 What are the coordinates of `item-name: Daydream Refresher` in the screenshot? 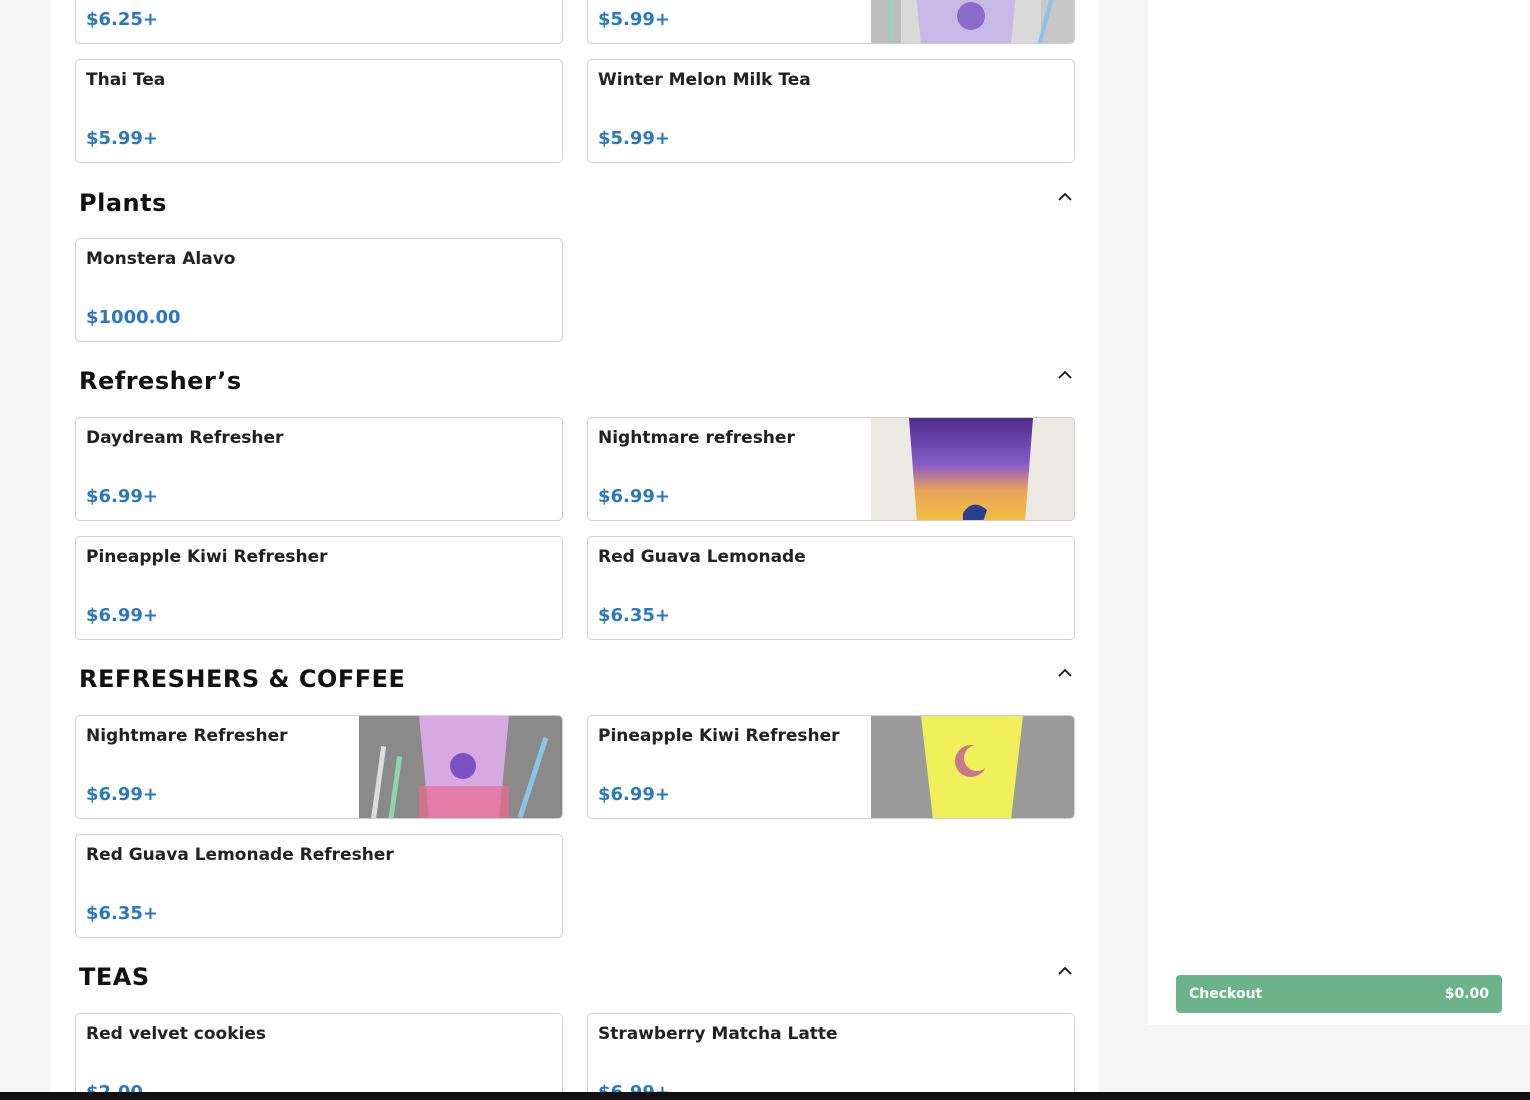 It's located at (185, 438).